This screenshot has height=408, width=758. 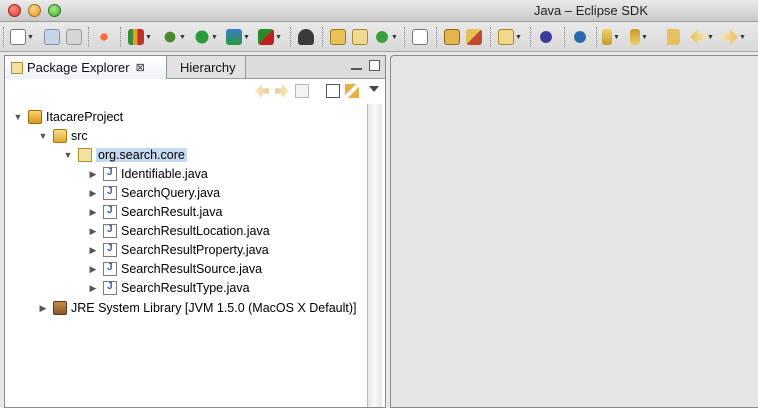 What do you see at coordinates (611, 37) in the screenshot?
I see `next-annotation-button: ▼` at bounding box center [611, 37].